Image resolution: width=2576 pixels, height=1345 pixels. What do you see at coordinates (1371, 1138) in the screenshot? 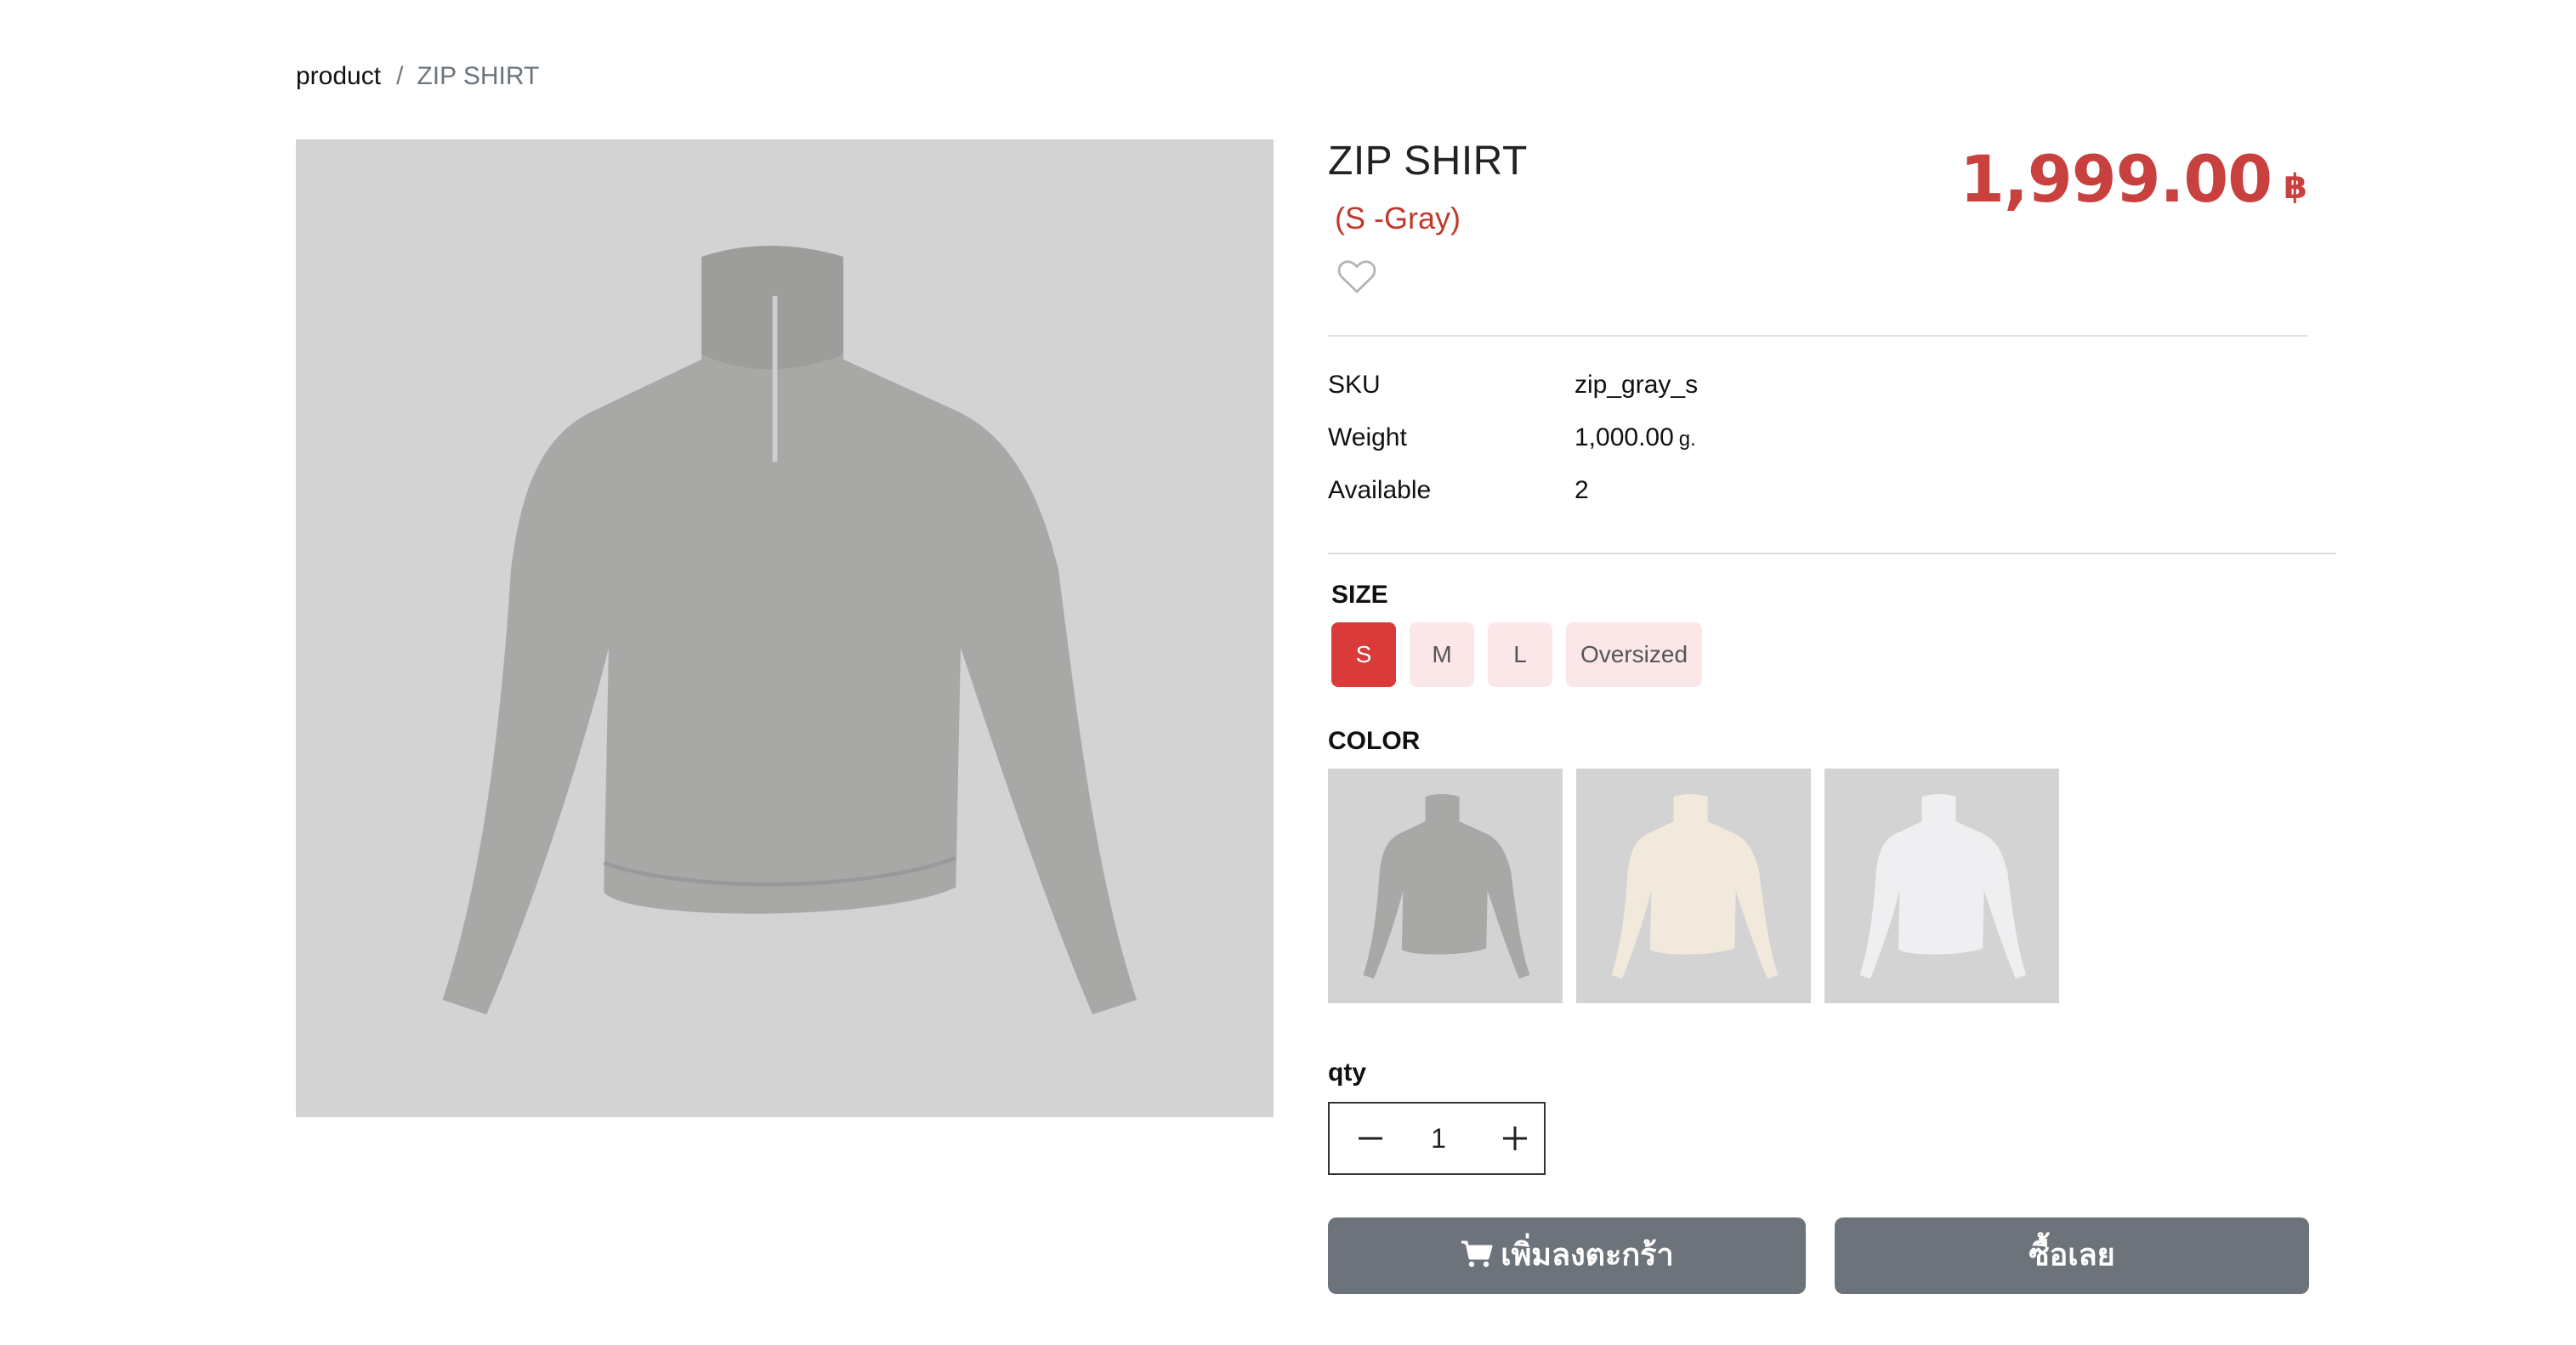
I see `minus-icon` at bounding box center [1371, 1138].